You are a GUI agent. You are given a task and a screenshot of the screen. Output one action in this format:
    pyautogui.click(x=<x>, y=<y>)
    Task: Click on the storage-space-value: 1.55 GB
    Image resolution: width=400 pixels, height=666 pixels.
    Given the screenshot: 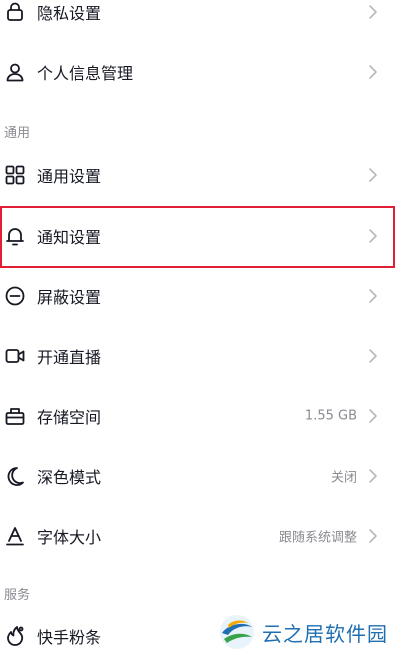 What is the action you would take?
    pyautogui.click(x=330, y=416)
    